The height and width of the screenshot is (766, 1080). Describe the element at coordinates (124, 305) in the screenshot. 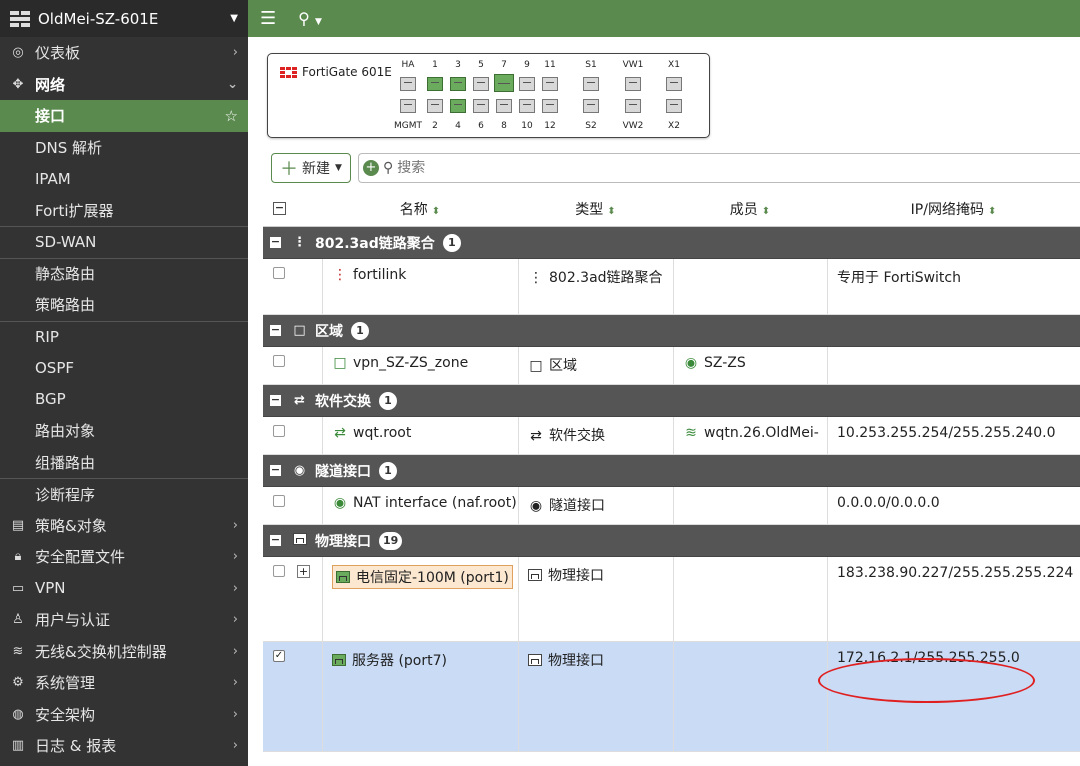

I see `sidebar-item-8: 策略路由` at that location.